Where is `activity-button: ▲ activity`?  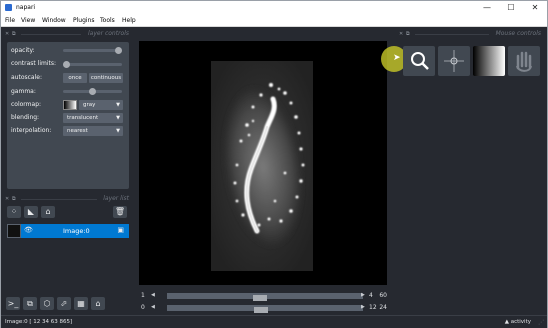
activity-button: ▲ activity is located at coordinates (518, 322).